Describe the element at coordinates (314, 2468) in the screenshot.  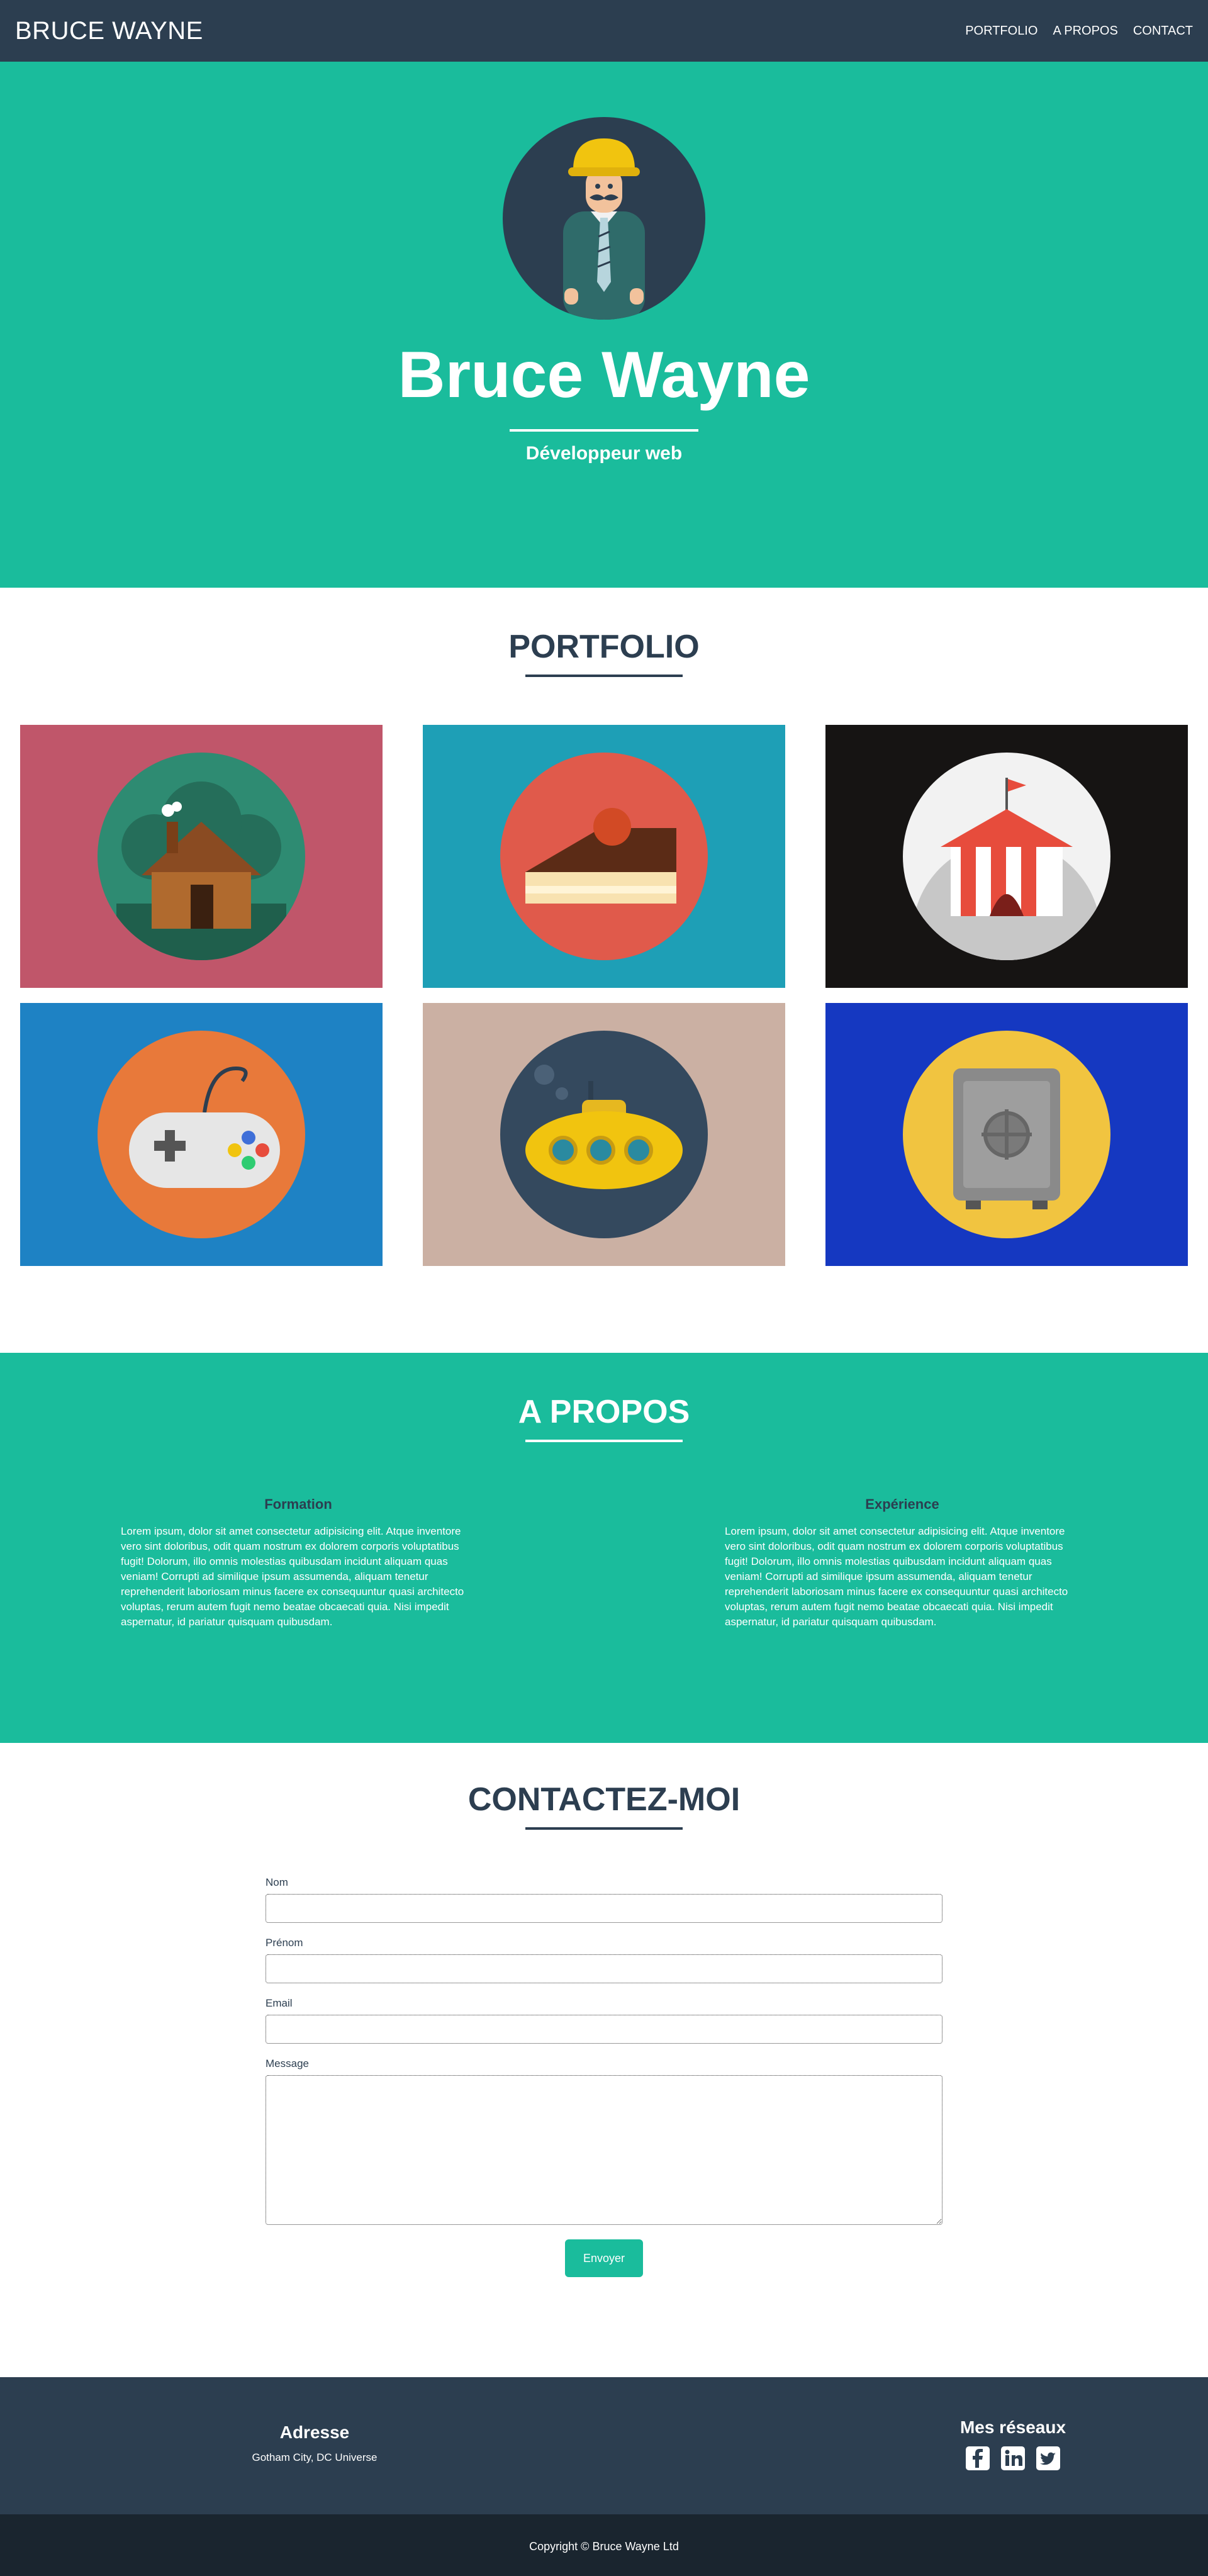
I see `footer-address: Adresse Gotham City, DC Universe` at that location.